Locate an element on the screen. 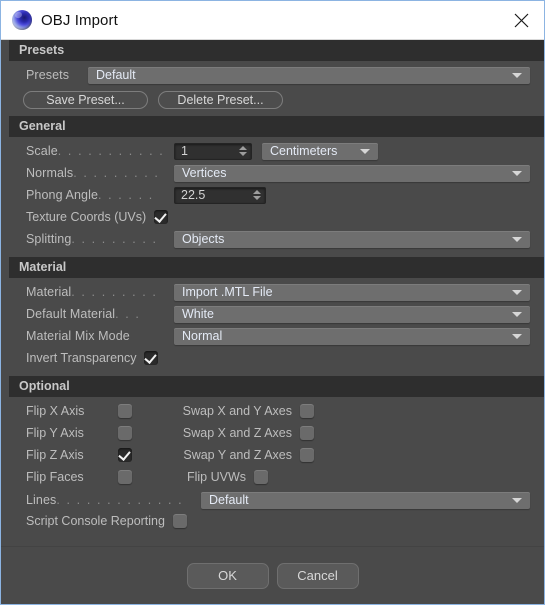 The height and width of the screenshot is (605, 545). normals-label: Normals. . . . . . . . . is located at coordinates (93, 173).